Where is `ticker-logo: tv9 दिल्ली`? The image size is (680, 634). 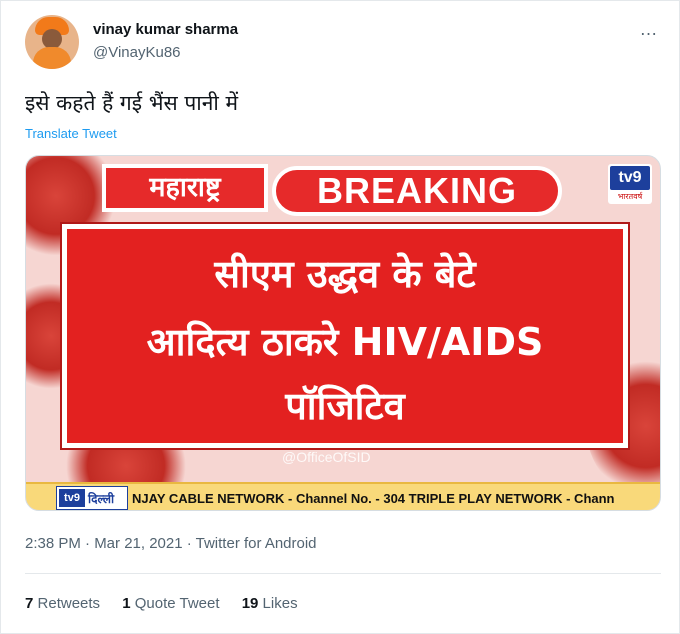
ticker-logo: tv9 दिल्ली is located at coordinates (92, 498).